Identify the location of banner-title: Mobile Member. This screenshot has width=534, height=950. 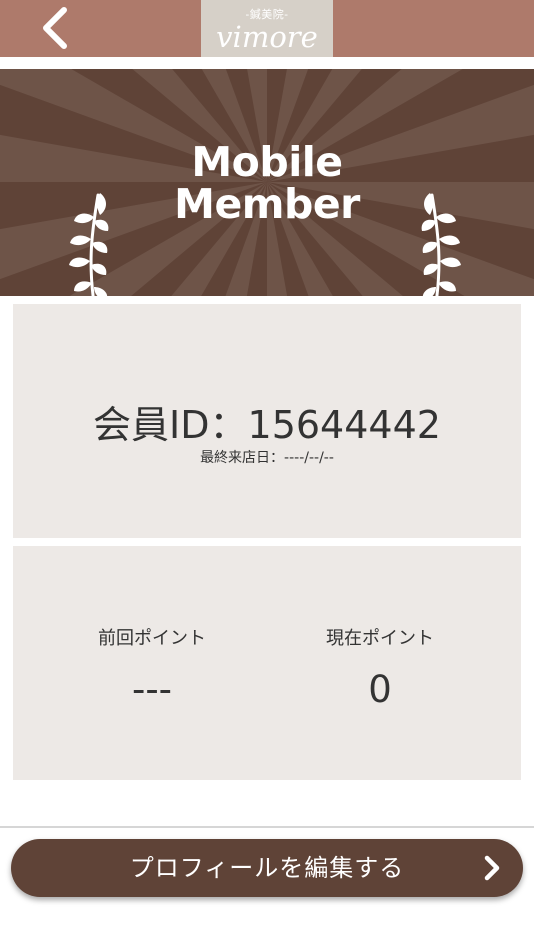
(267, 183).